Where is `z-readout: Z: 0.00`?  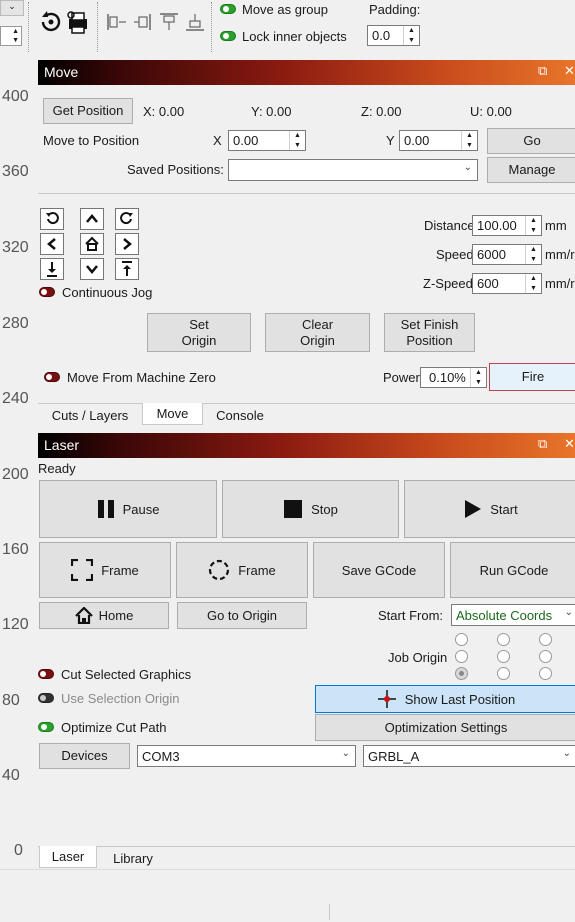 z-readout: Z: 0.00 is located at coordinates (381, 111).